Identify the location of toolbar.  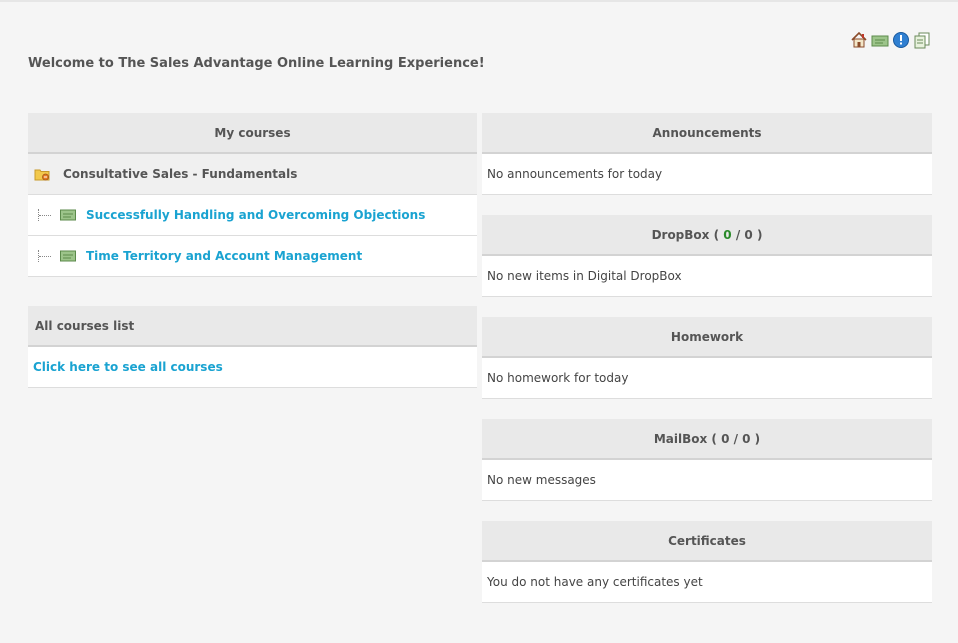
(890, 41).